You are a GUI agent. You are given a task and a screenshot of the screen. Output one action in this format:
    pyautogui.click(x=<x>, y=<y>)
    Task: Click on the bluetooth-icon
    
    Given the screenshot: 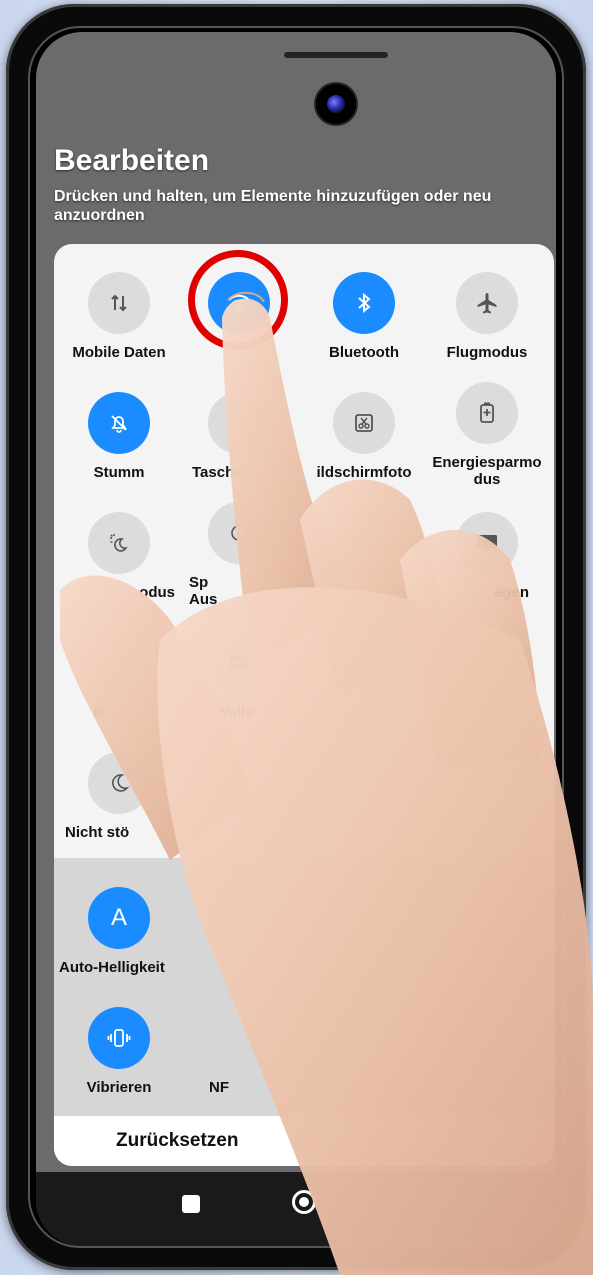 What is the action you would take?
    pyautogui.click(x=364, y=303)
    